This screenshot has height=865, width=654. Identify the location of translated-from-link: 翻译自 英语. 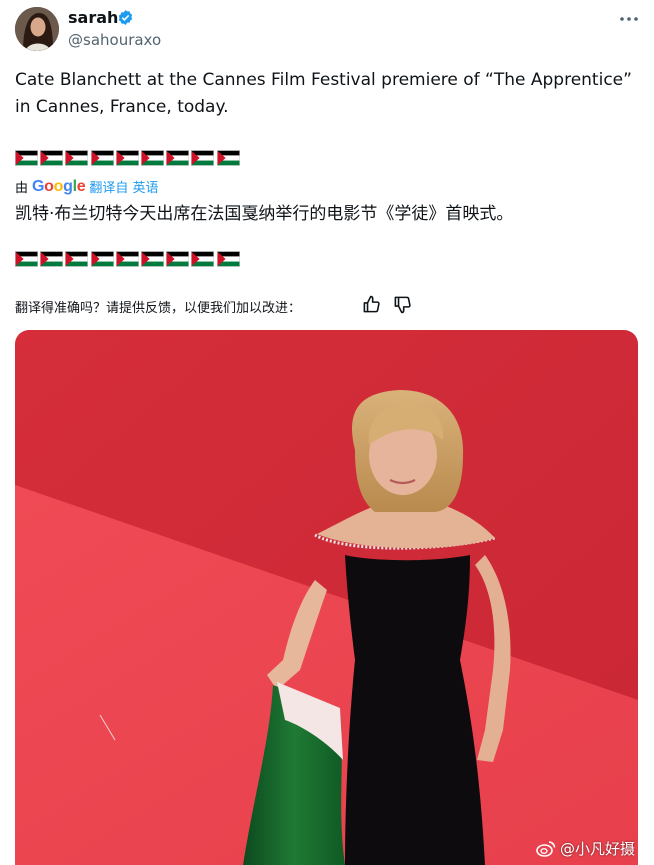
(123, 186).